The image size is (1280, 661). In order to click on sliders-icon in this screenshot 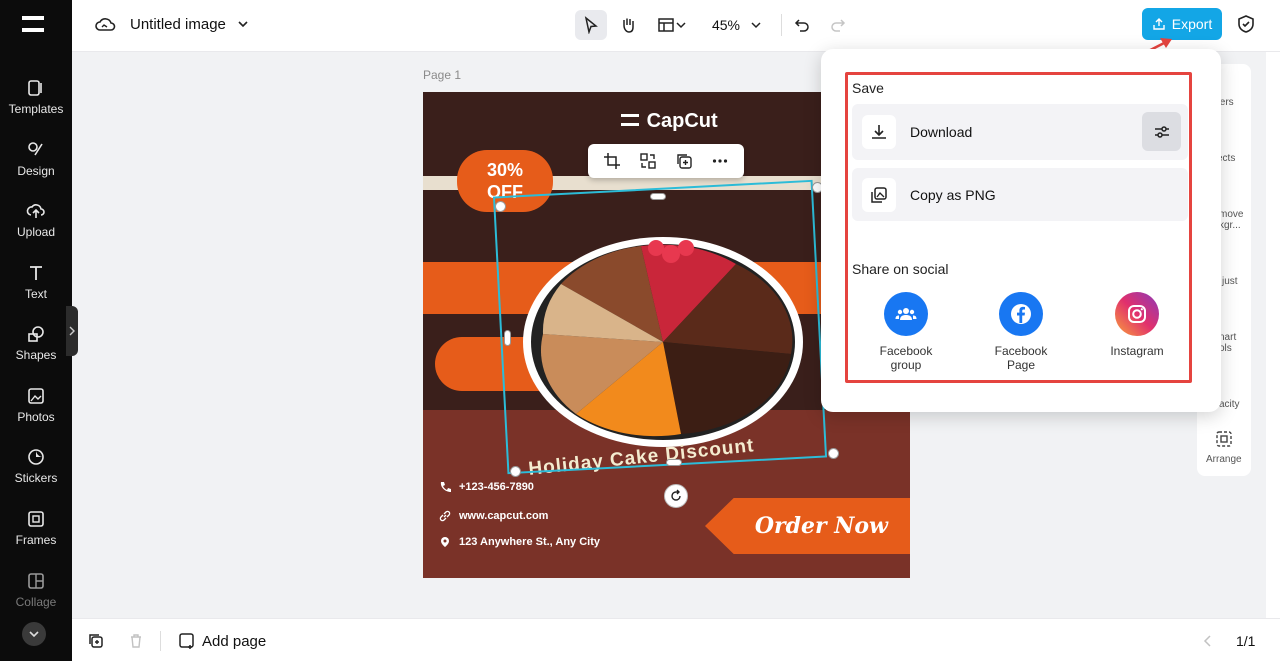, I will do `click(1161, 131)`.